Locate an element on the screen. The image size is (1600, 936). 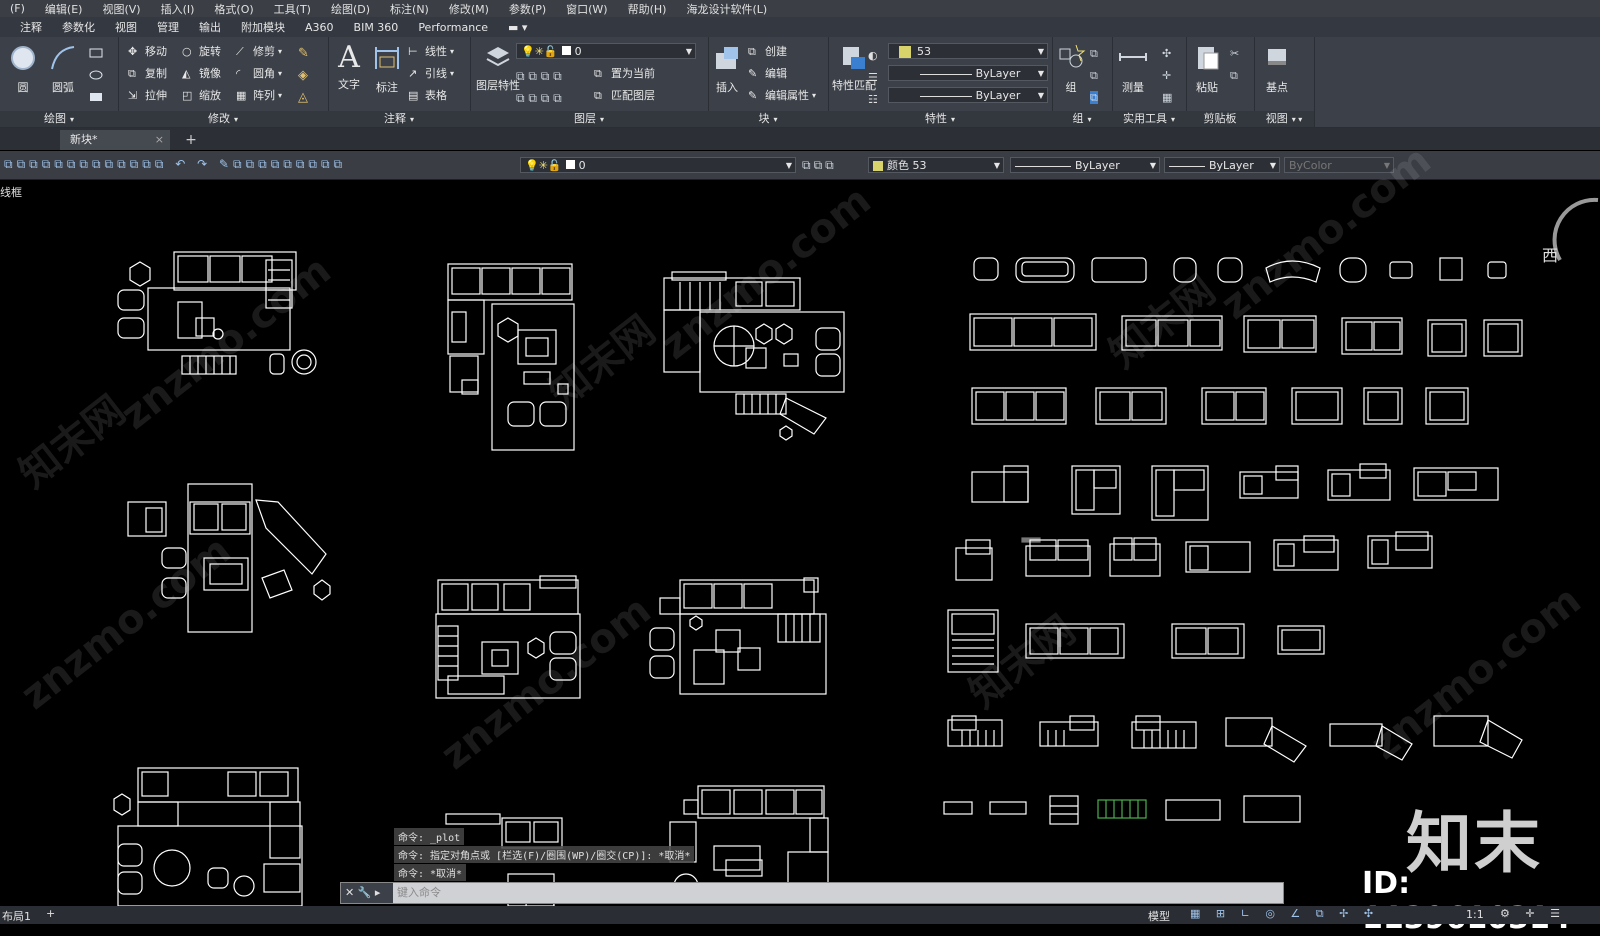
close-tab-icon: × is located at coordinates (159, 140).